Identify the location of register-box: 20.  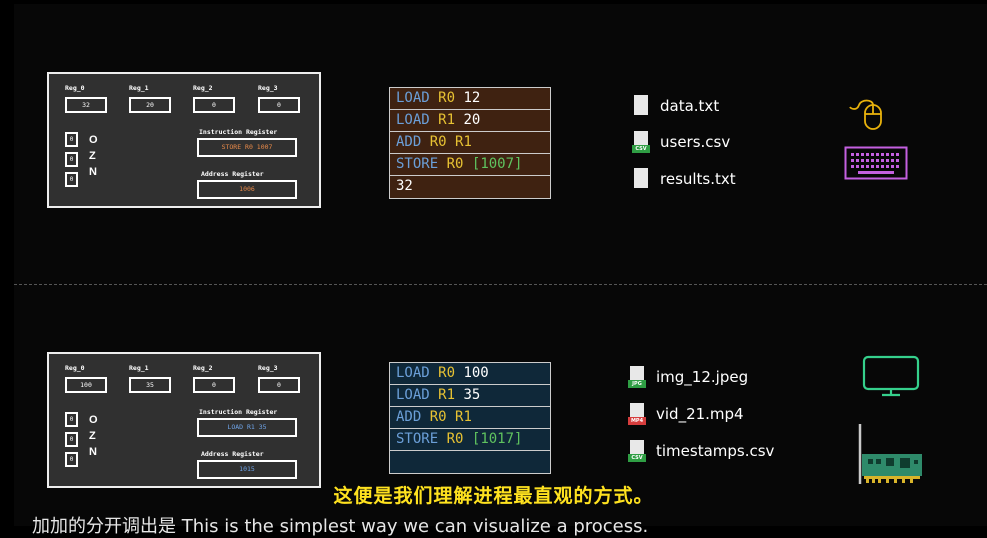
(150, 105).